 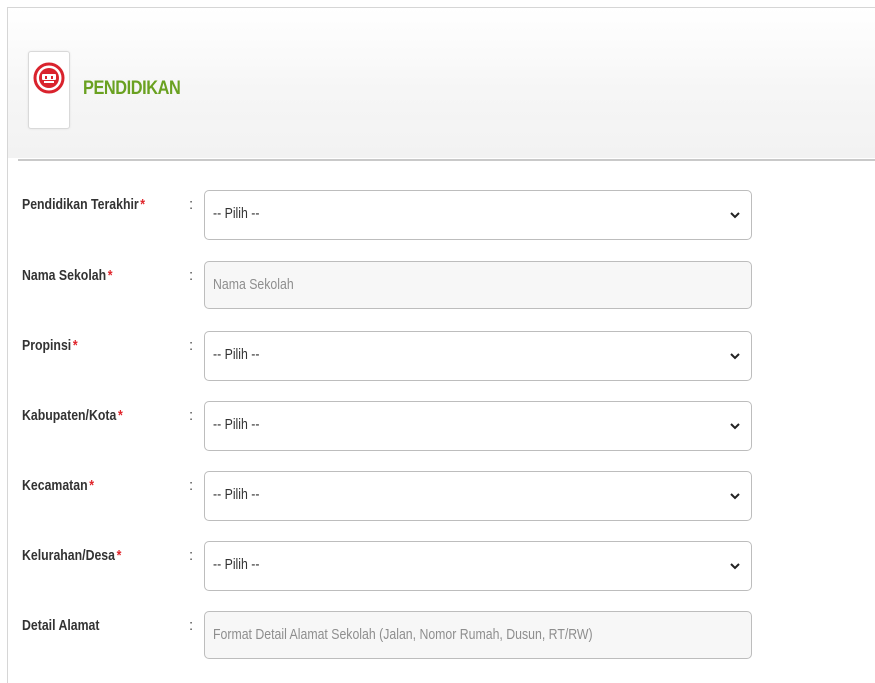 What do you see at coordinates (61, 625) in the screenshot?
I see `field-label: Detail Alamat` at bounding box center [61, 625].